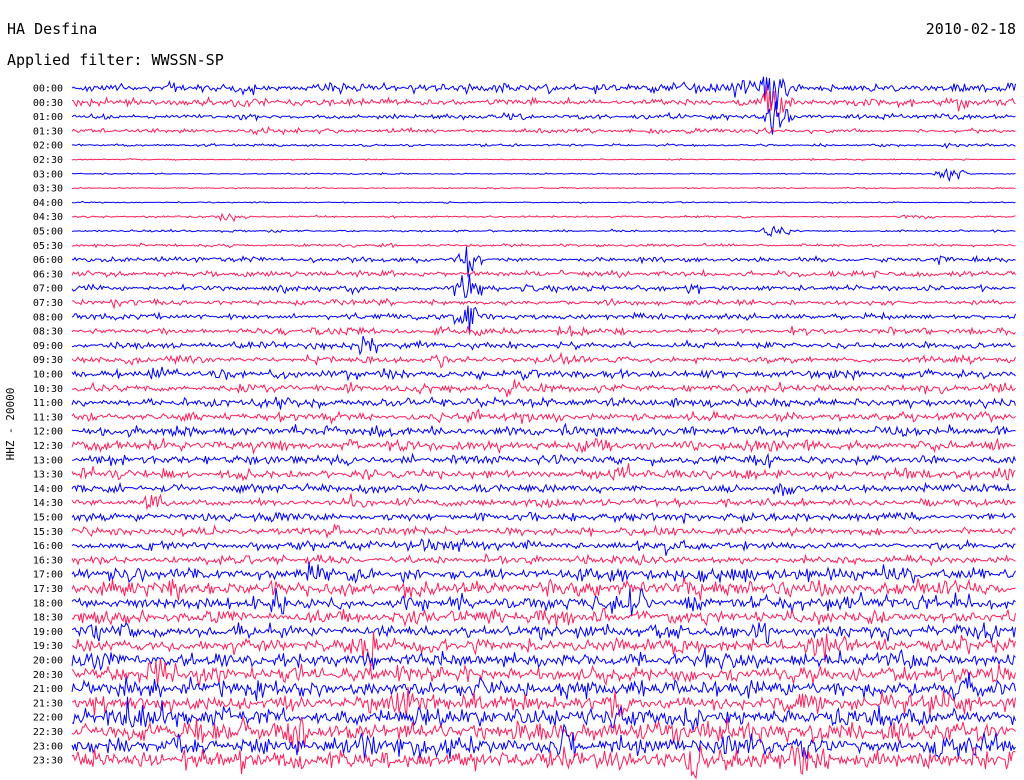 The width and height of the screenshot is (1024, 780). Describe the element at coordinates (48, 432) in the screenshot. I see `hour-label: 12:00` at that location.